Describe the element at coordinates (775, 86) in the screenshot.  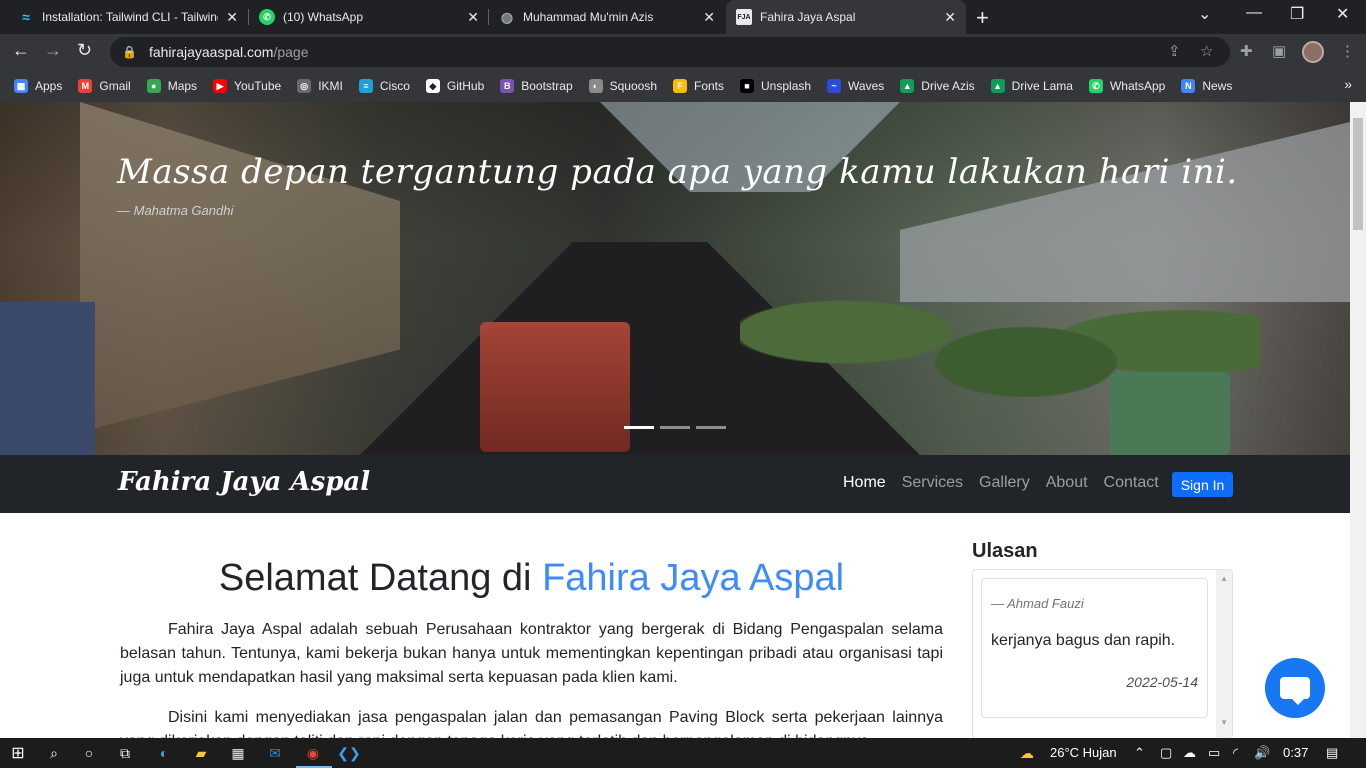
I see `bookmark-unsplash: ■ Unsplash` at that location.